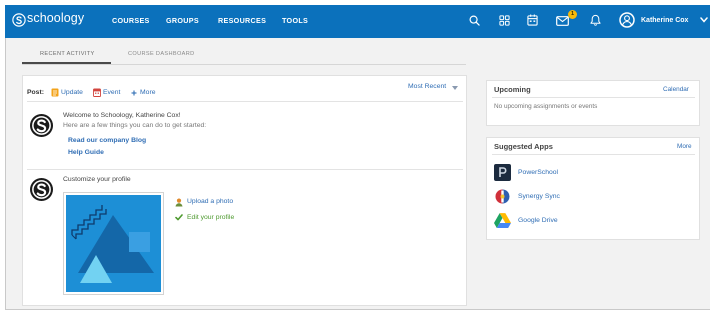  Describe the element at coordinates (504, 20) in the screenshot. I see `apps-grid-icon` at that location.